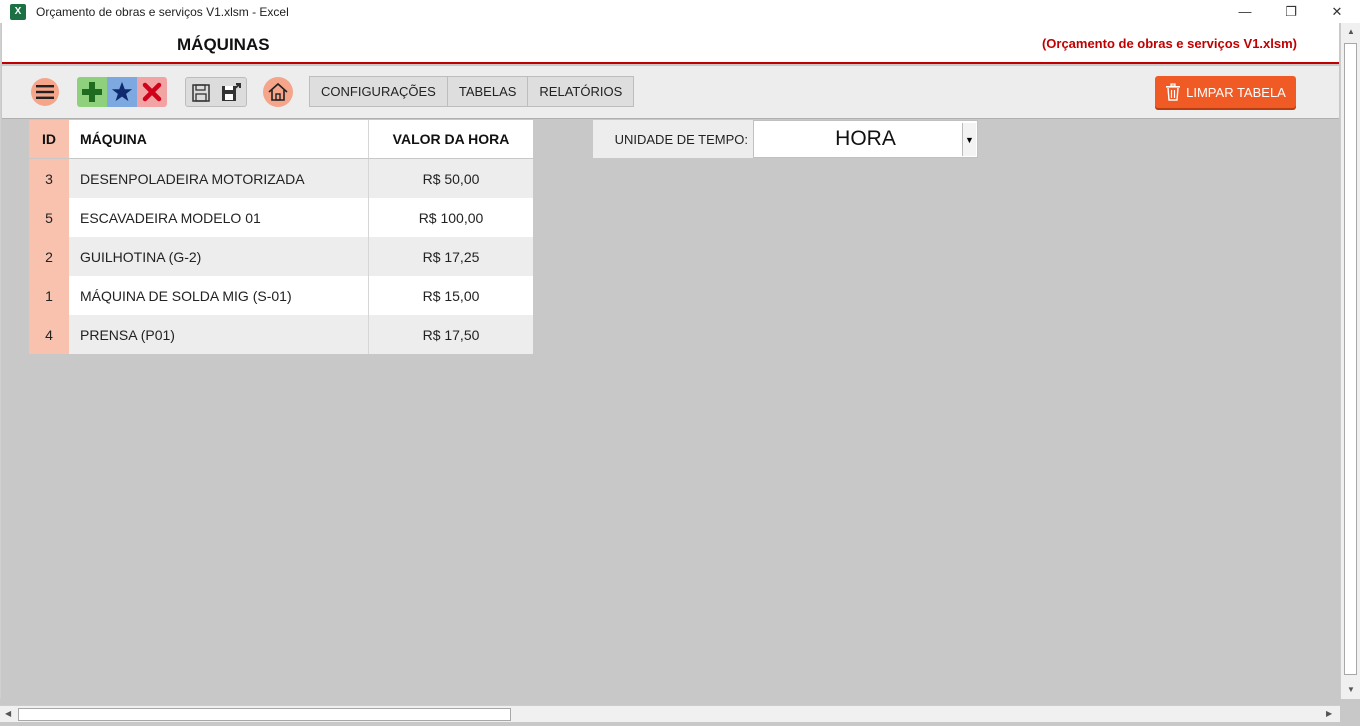 This screenshot has height=726, width=1360. I want to click on floppy-export-icon, so click(231, 92).